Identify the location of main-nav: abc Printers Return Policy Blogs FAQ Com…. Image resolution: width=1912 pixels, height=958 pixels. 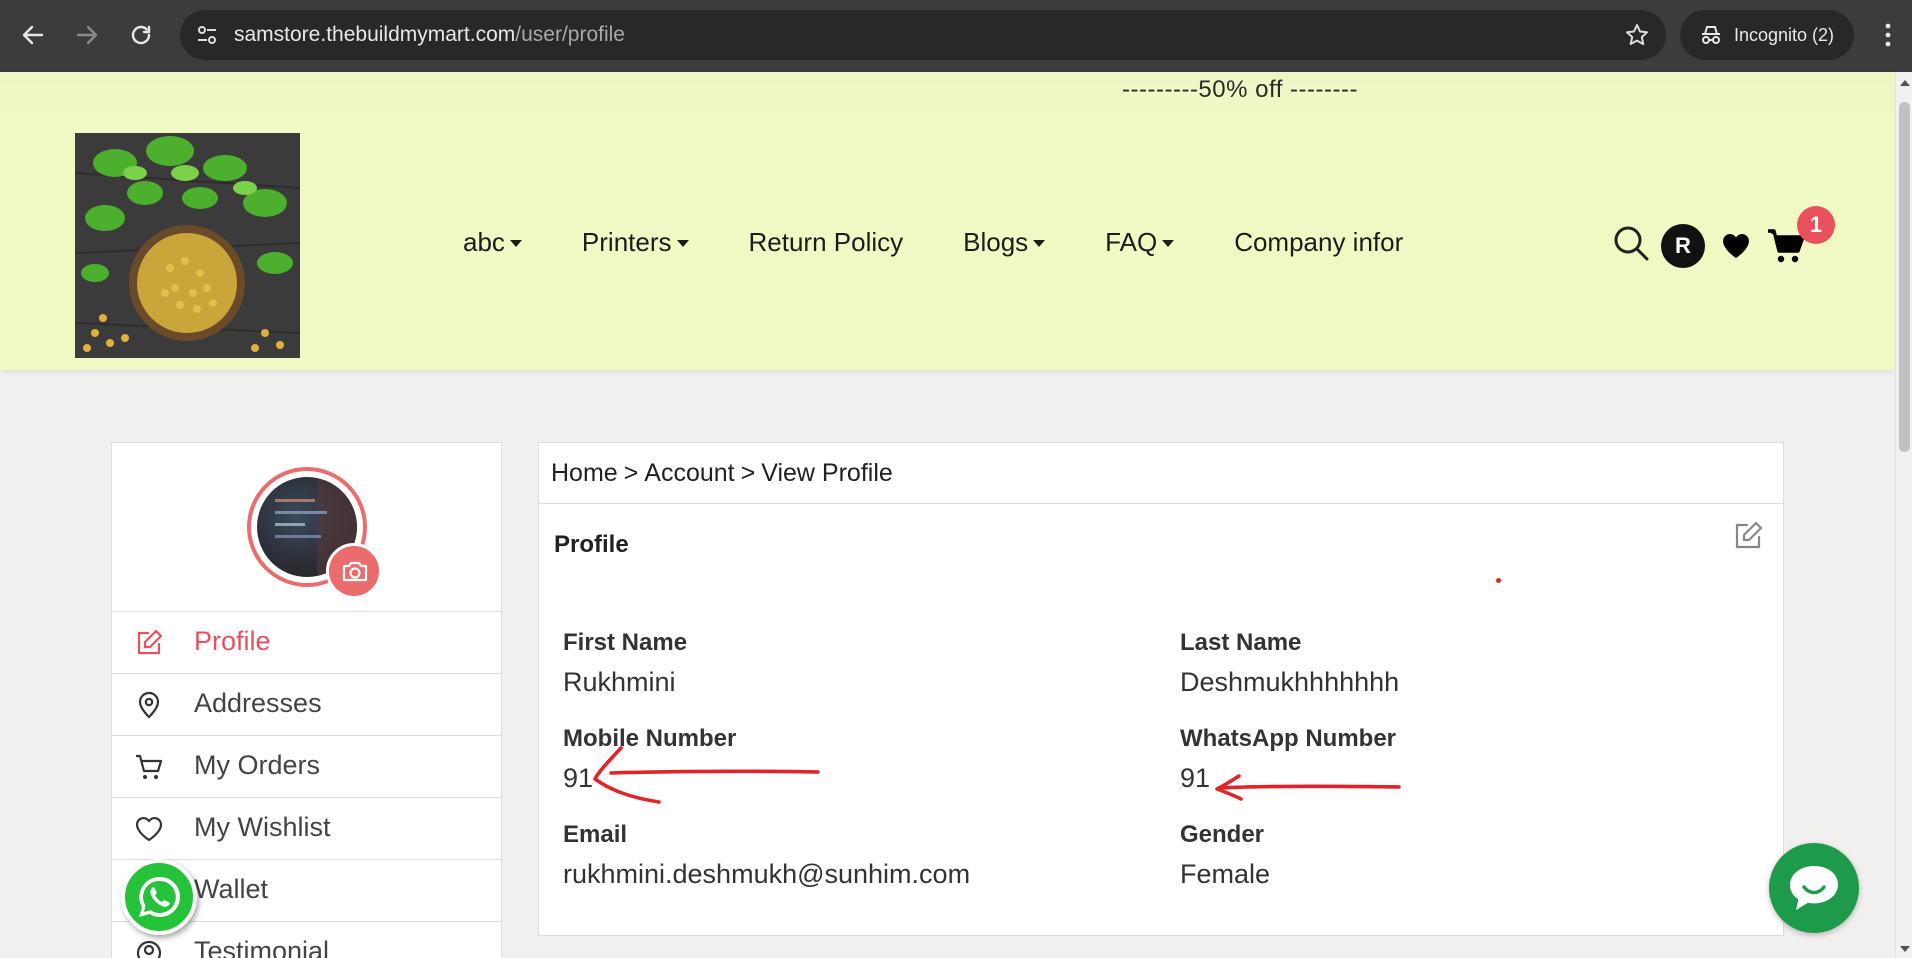
(963, 242).